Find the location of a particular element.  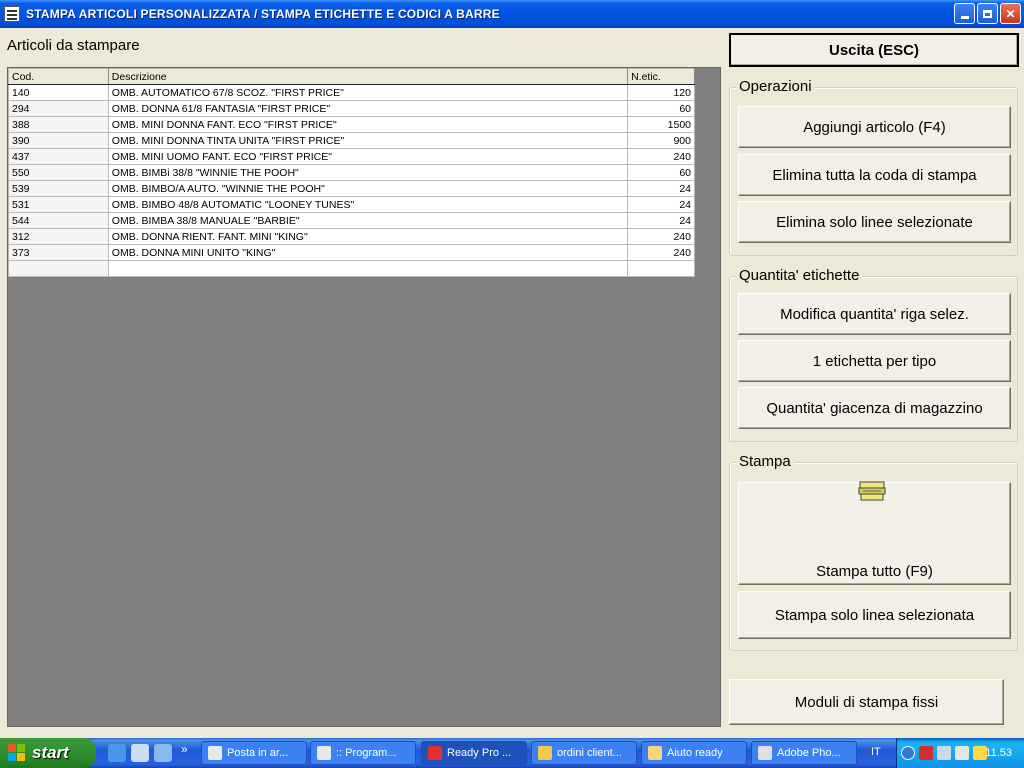

delete-selected-lines-button: Elimina solo linee selezionate is located at coordinates (874, 222).